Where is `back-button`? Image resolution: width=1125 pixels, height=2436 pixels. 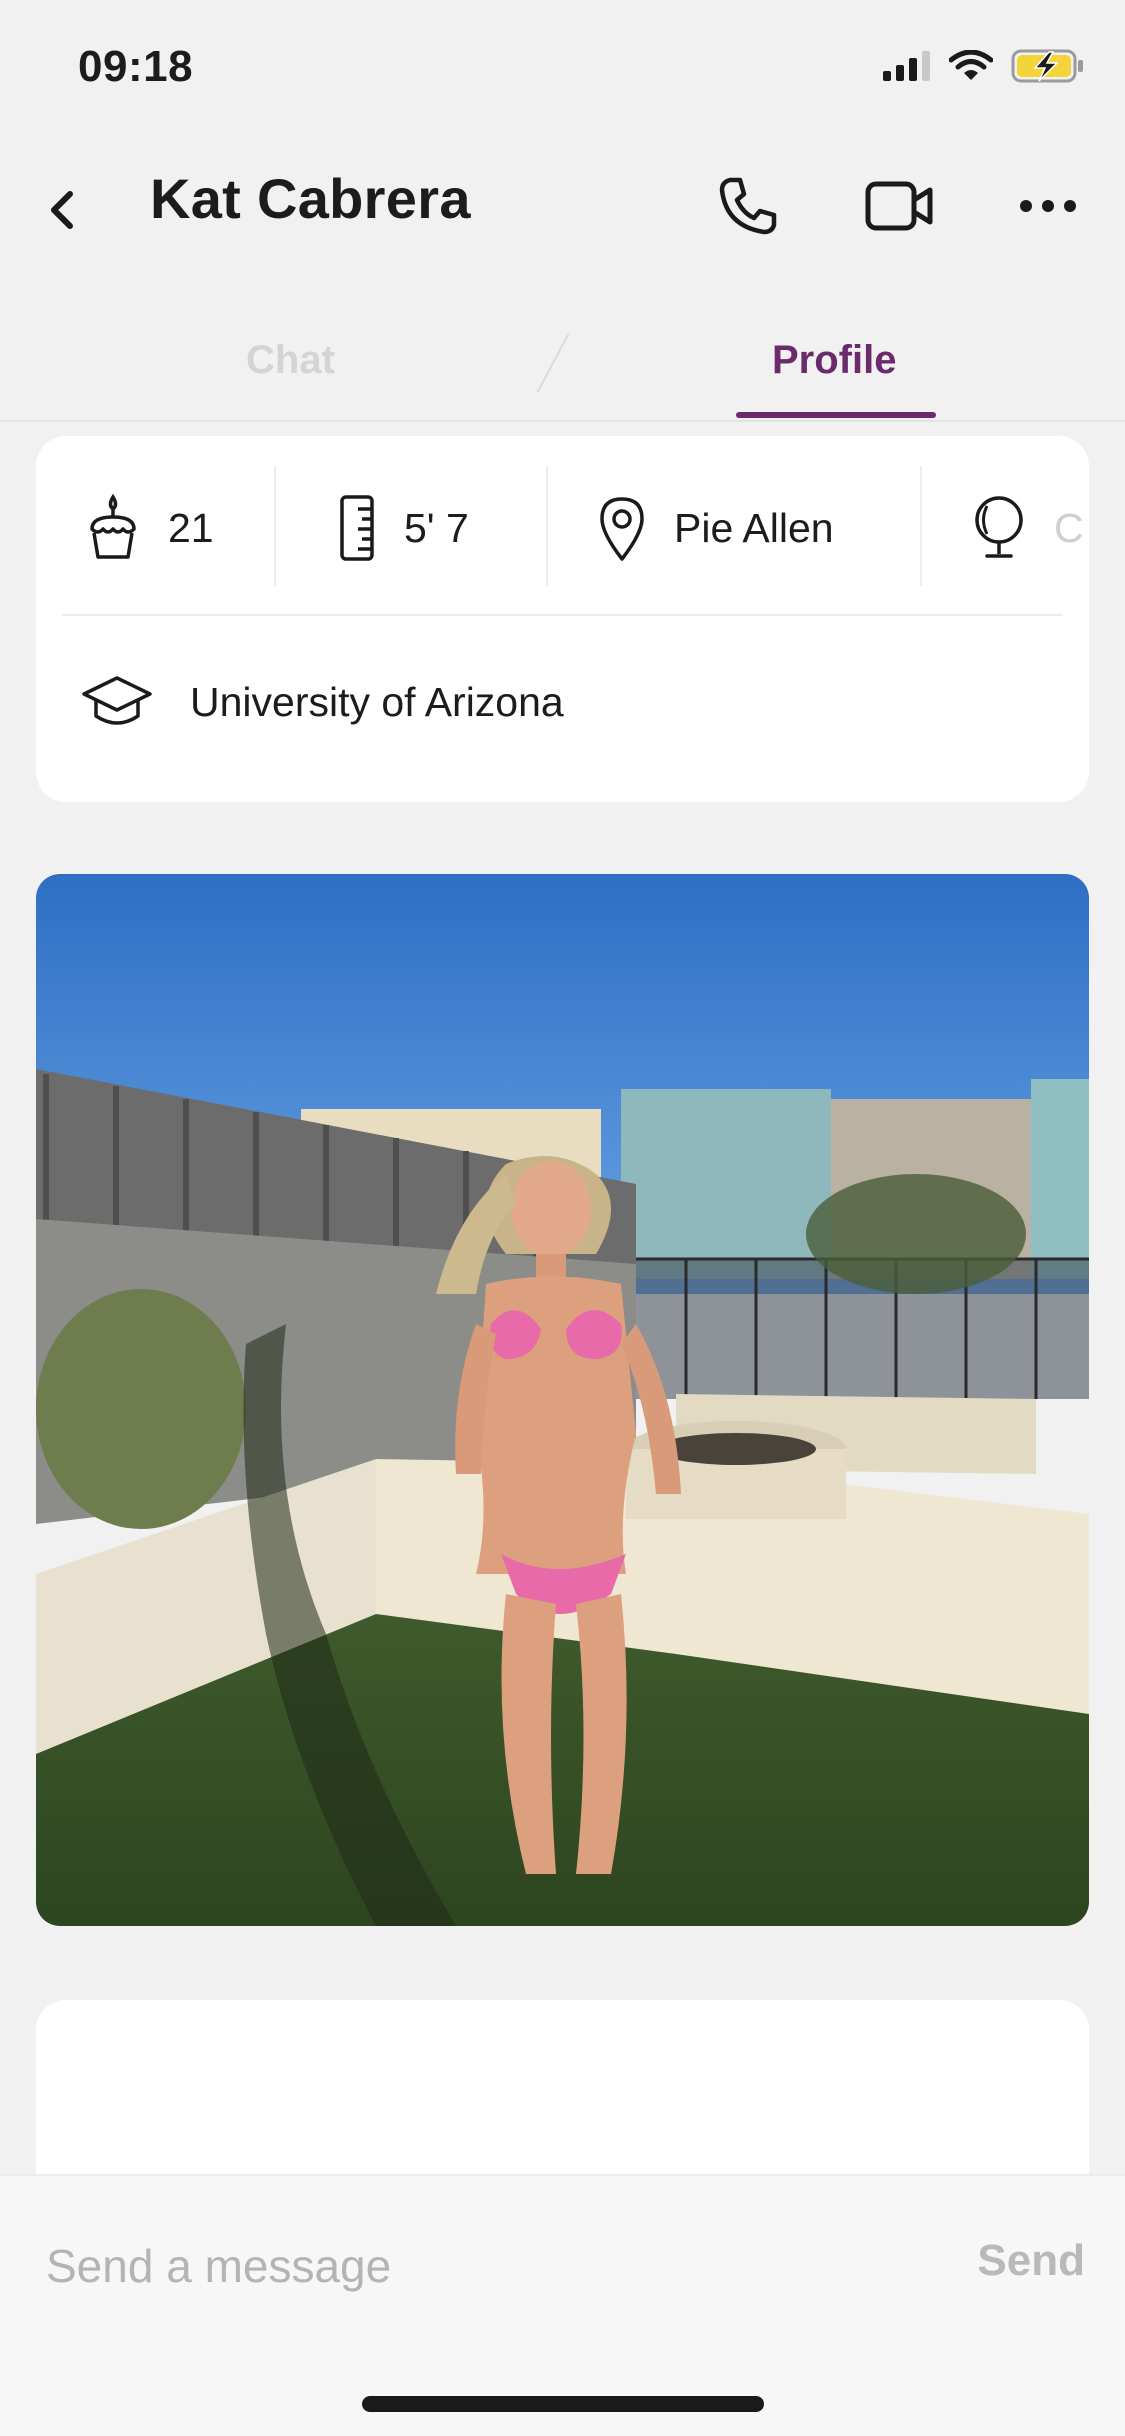 back-button is located at coordinates (67, 210).